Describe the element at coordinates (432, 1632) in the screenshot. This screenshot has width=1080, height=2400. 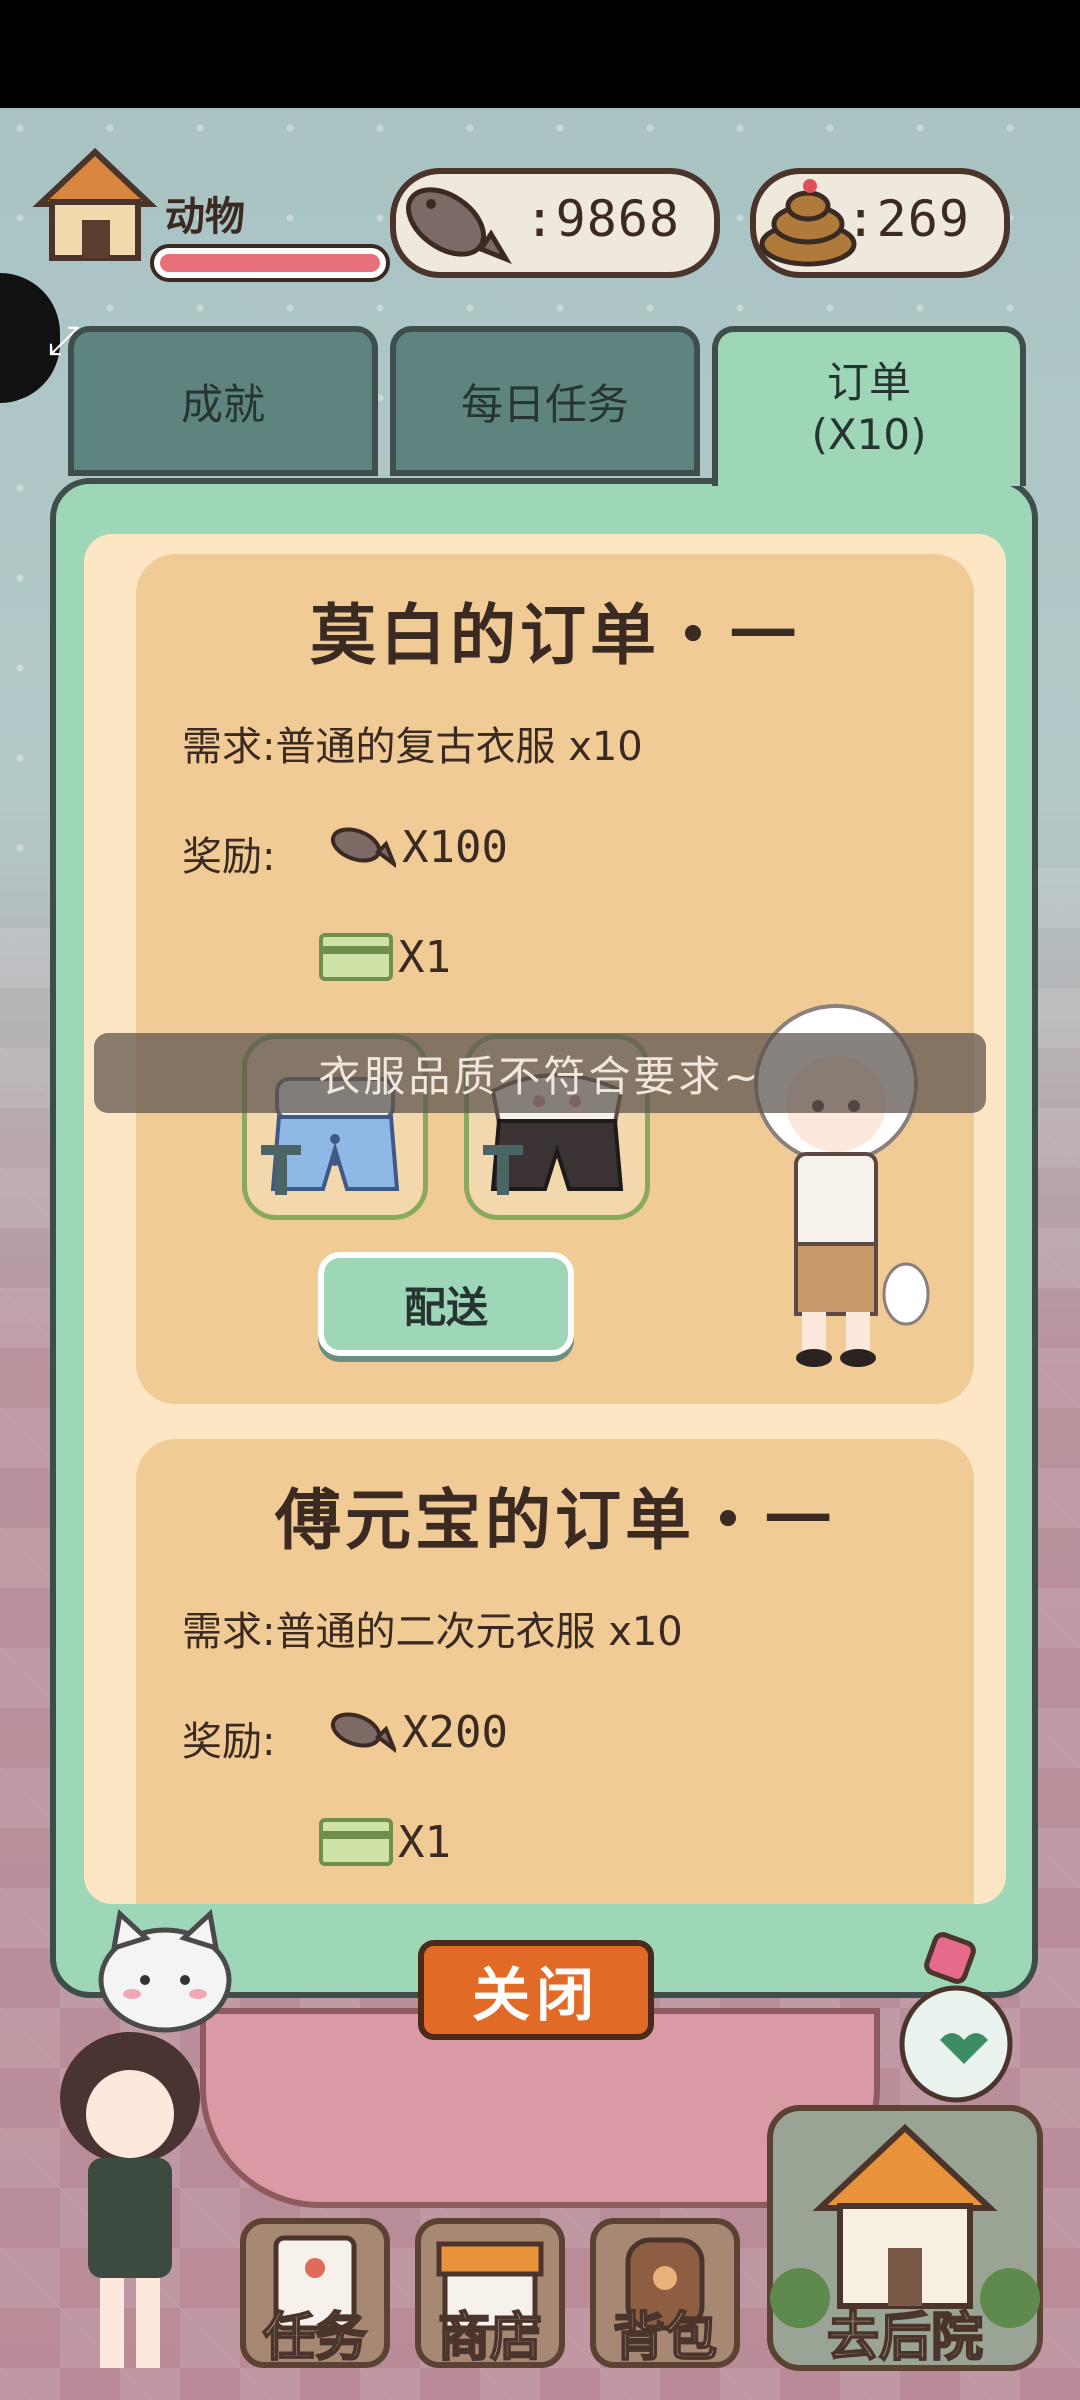
I see `order-requirement: 需求:普通的二次元衣服 x10` at that location.